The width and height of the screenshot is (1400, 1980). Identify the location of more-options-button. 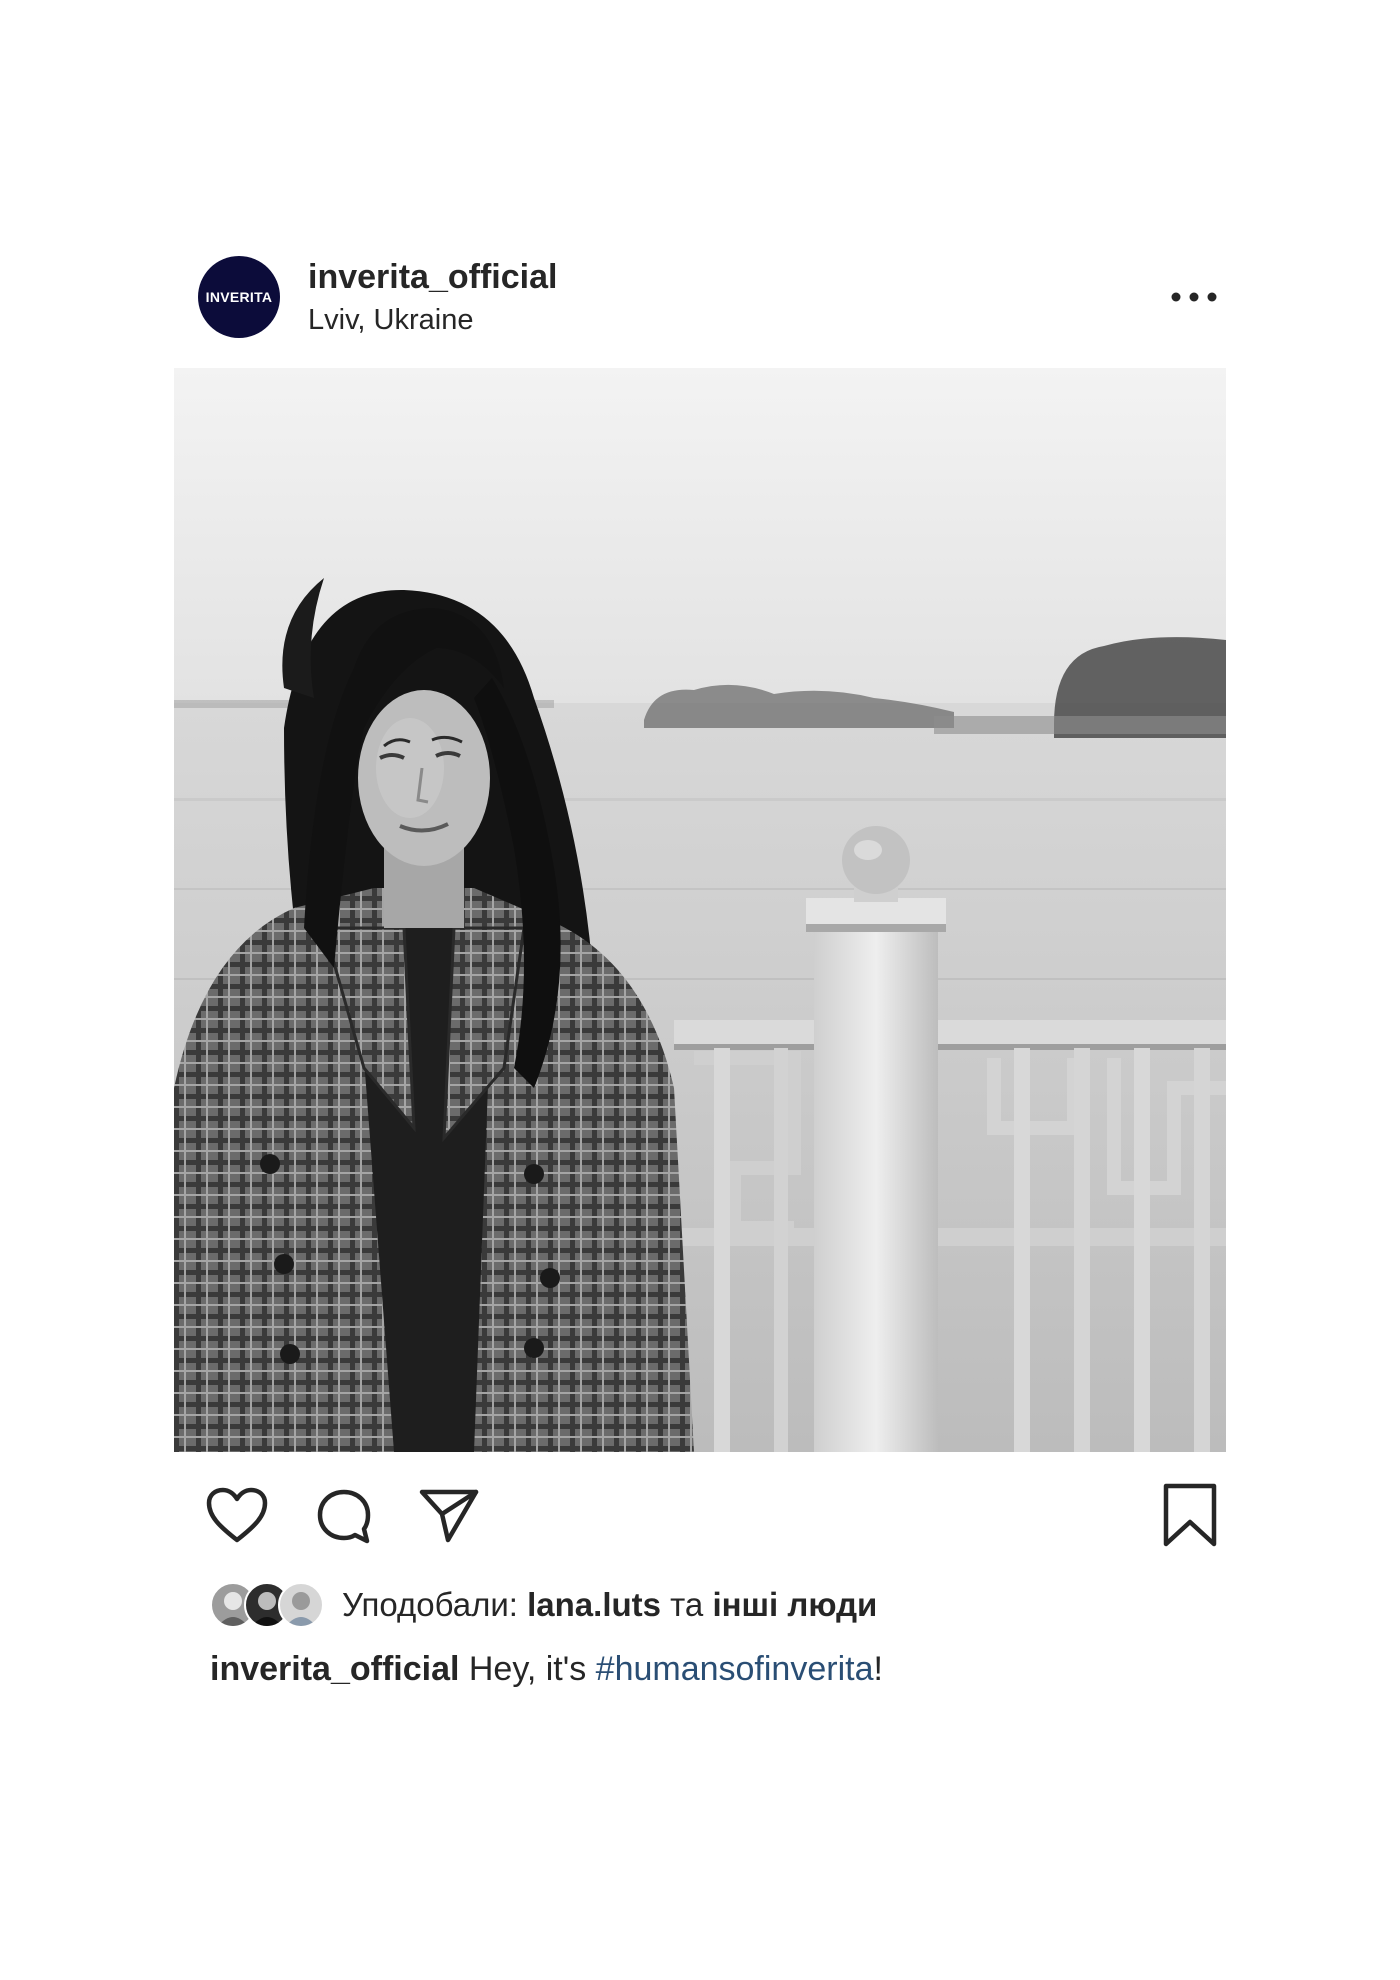
(1194, 297).